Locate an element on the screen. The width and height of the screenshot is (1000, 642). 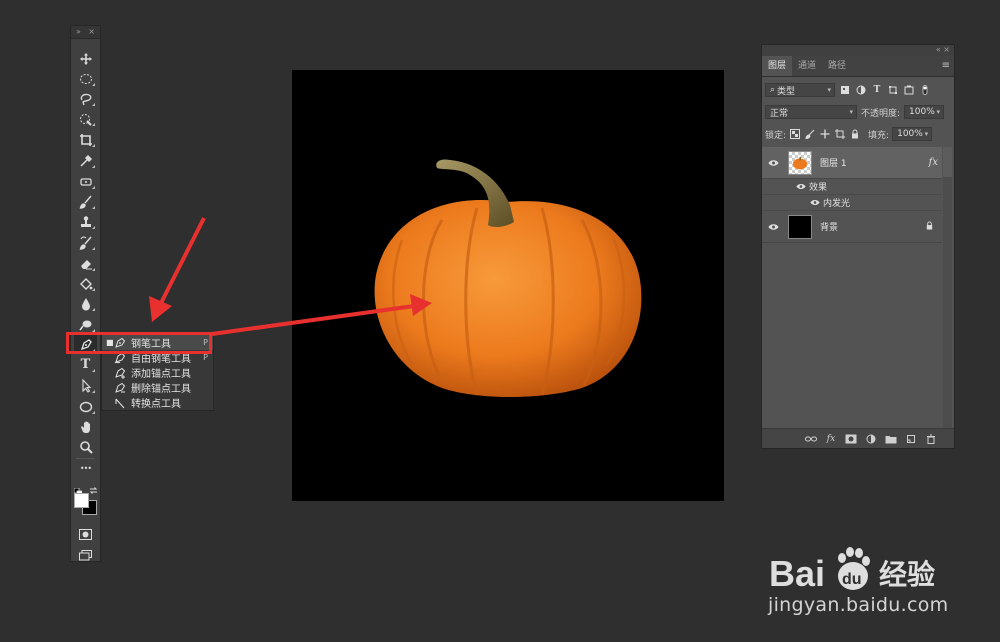
lock-transparent-icon is located at coordinates (795, 134).